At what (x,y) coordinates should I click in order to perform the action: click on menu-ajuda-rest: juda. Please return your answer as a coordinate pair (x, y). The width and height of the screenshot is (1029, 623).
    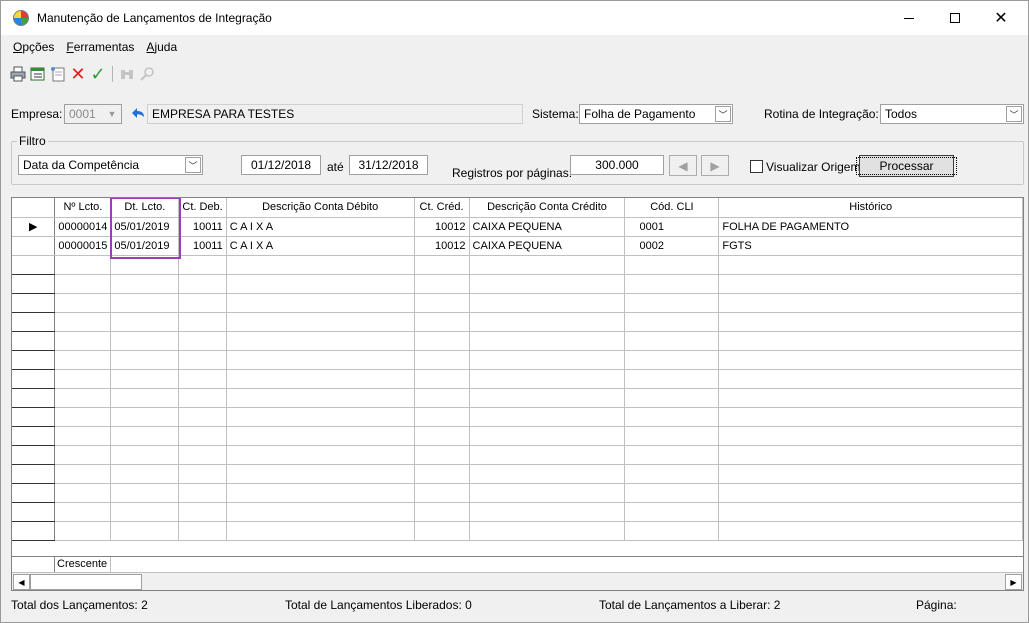
    Looking at the image, I should click on (166, 47).